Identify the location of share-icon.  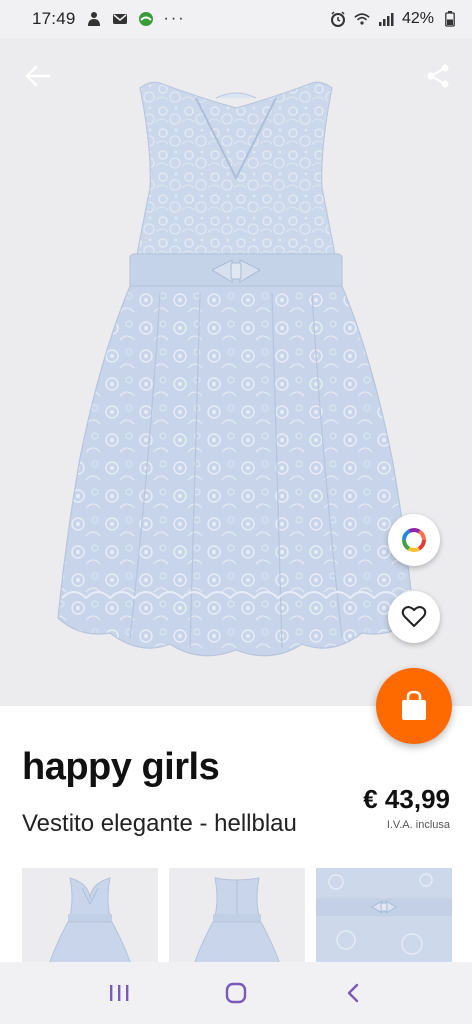
(438, 76).